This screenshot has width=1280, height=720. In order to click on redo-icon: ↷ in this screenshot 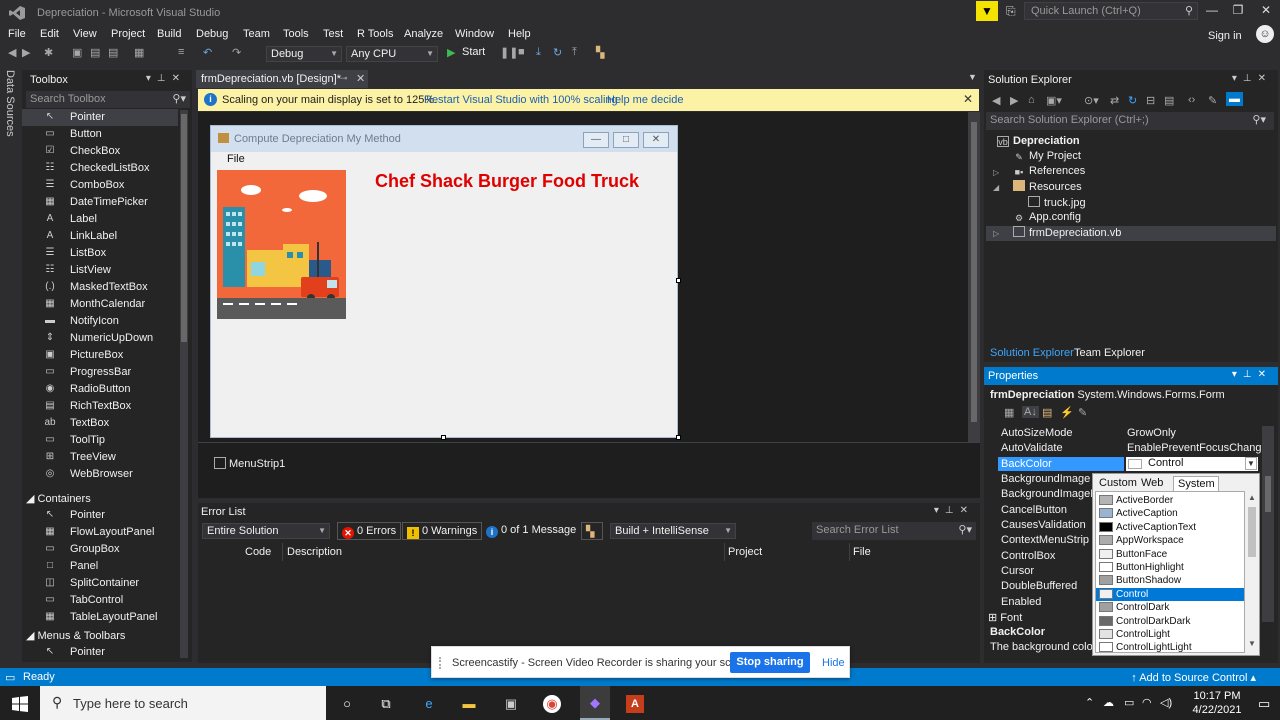, I will do `click(236, 52)`.